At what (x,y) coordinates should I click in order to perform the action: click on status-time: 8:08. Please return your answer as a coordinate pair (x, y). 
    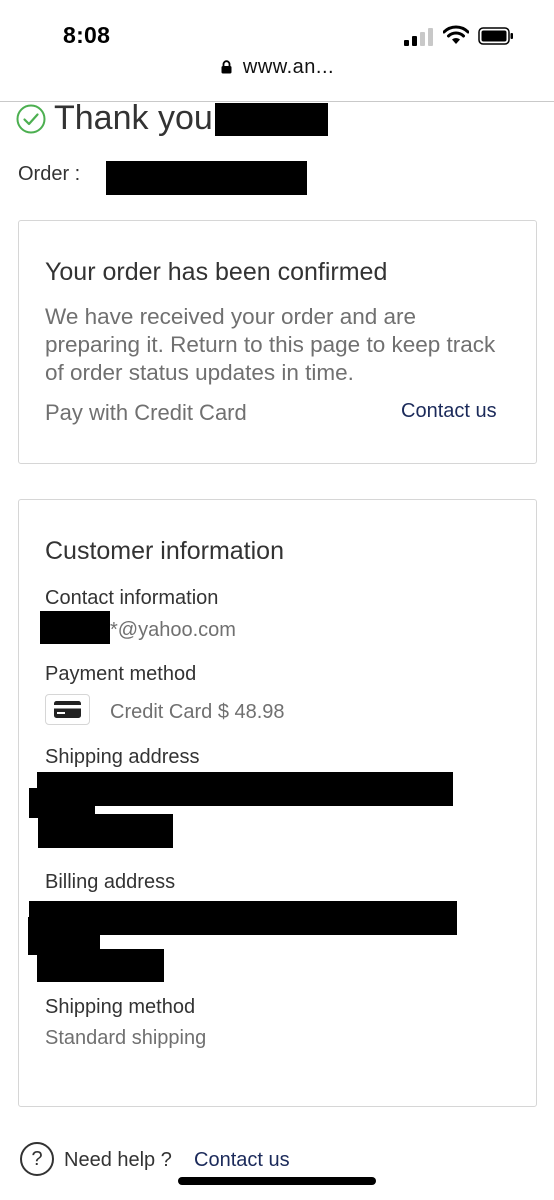
    Looking at the image, I should click on (87, 35).